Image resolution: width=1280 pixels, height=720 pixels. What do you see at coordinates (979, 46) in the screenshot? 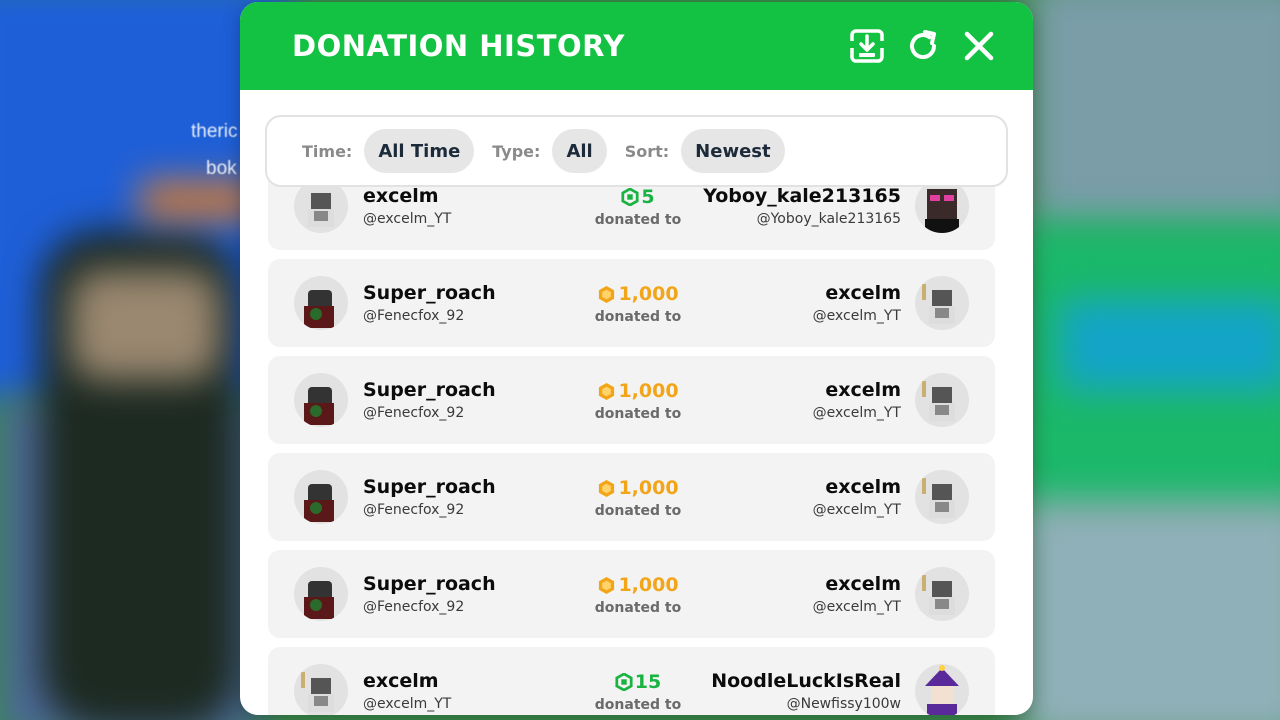
I see `close-icon` at bounding box center [979, 46].